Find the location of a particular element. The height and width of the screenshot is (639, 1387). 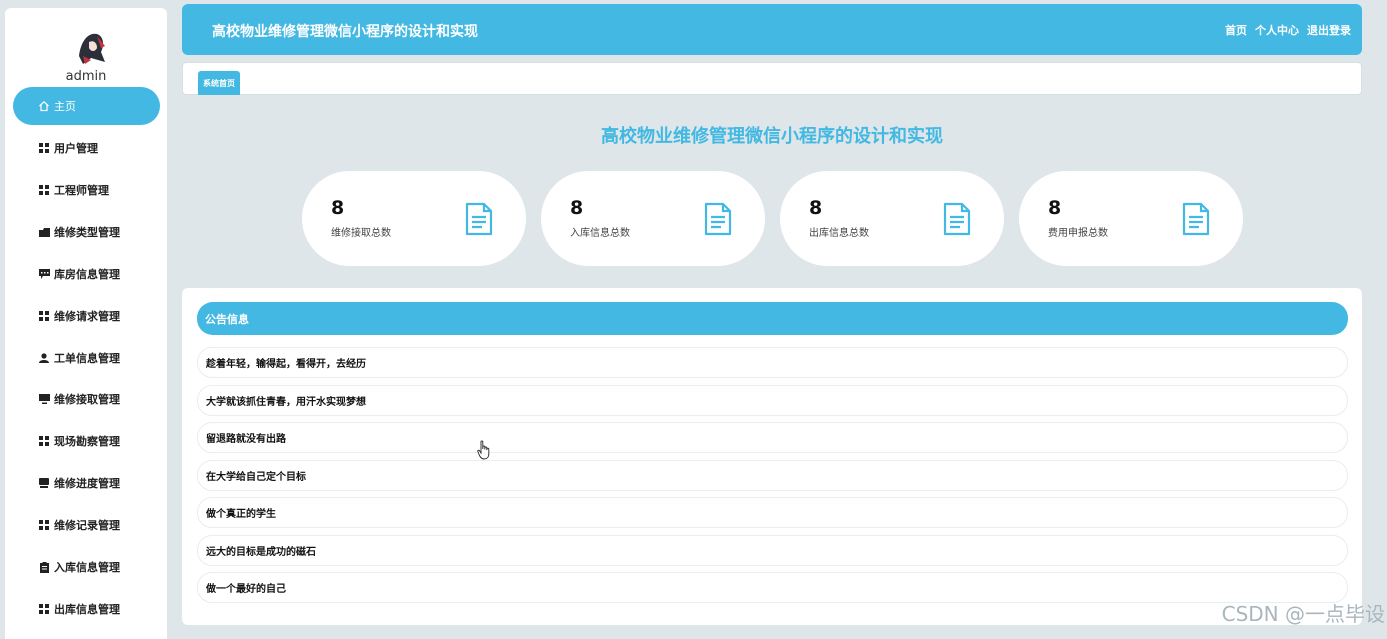

home-link: 首页 is located at coordinates (1236, 30).